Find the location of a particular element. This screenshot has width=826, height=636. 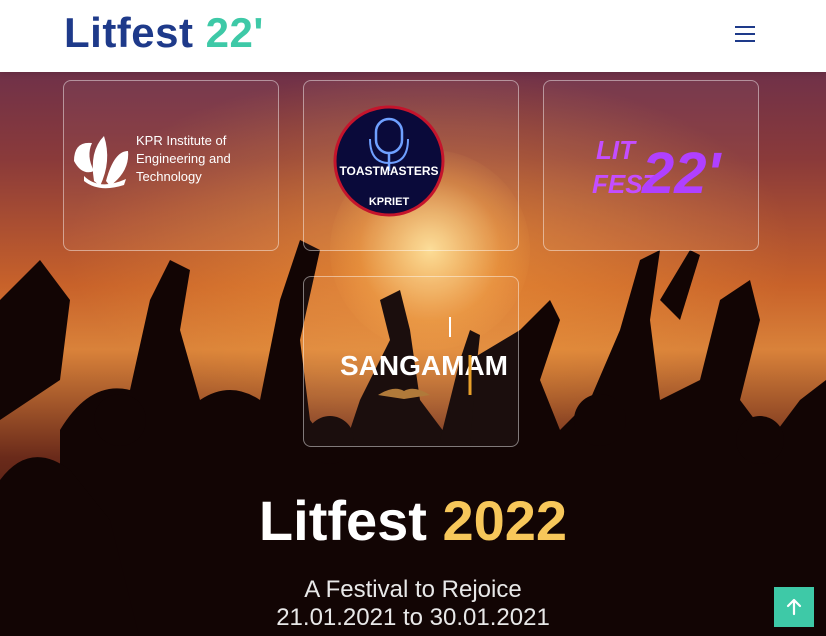

sangamam-logo: SANGAMAM is located at coordinates (424, 358).